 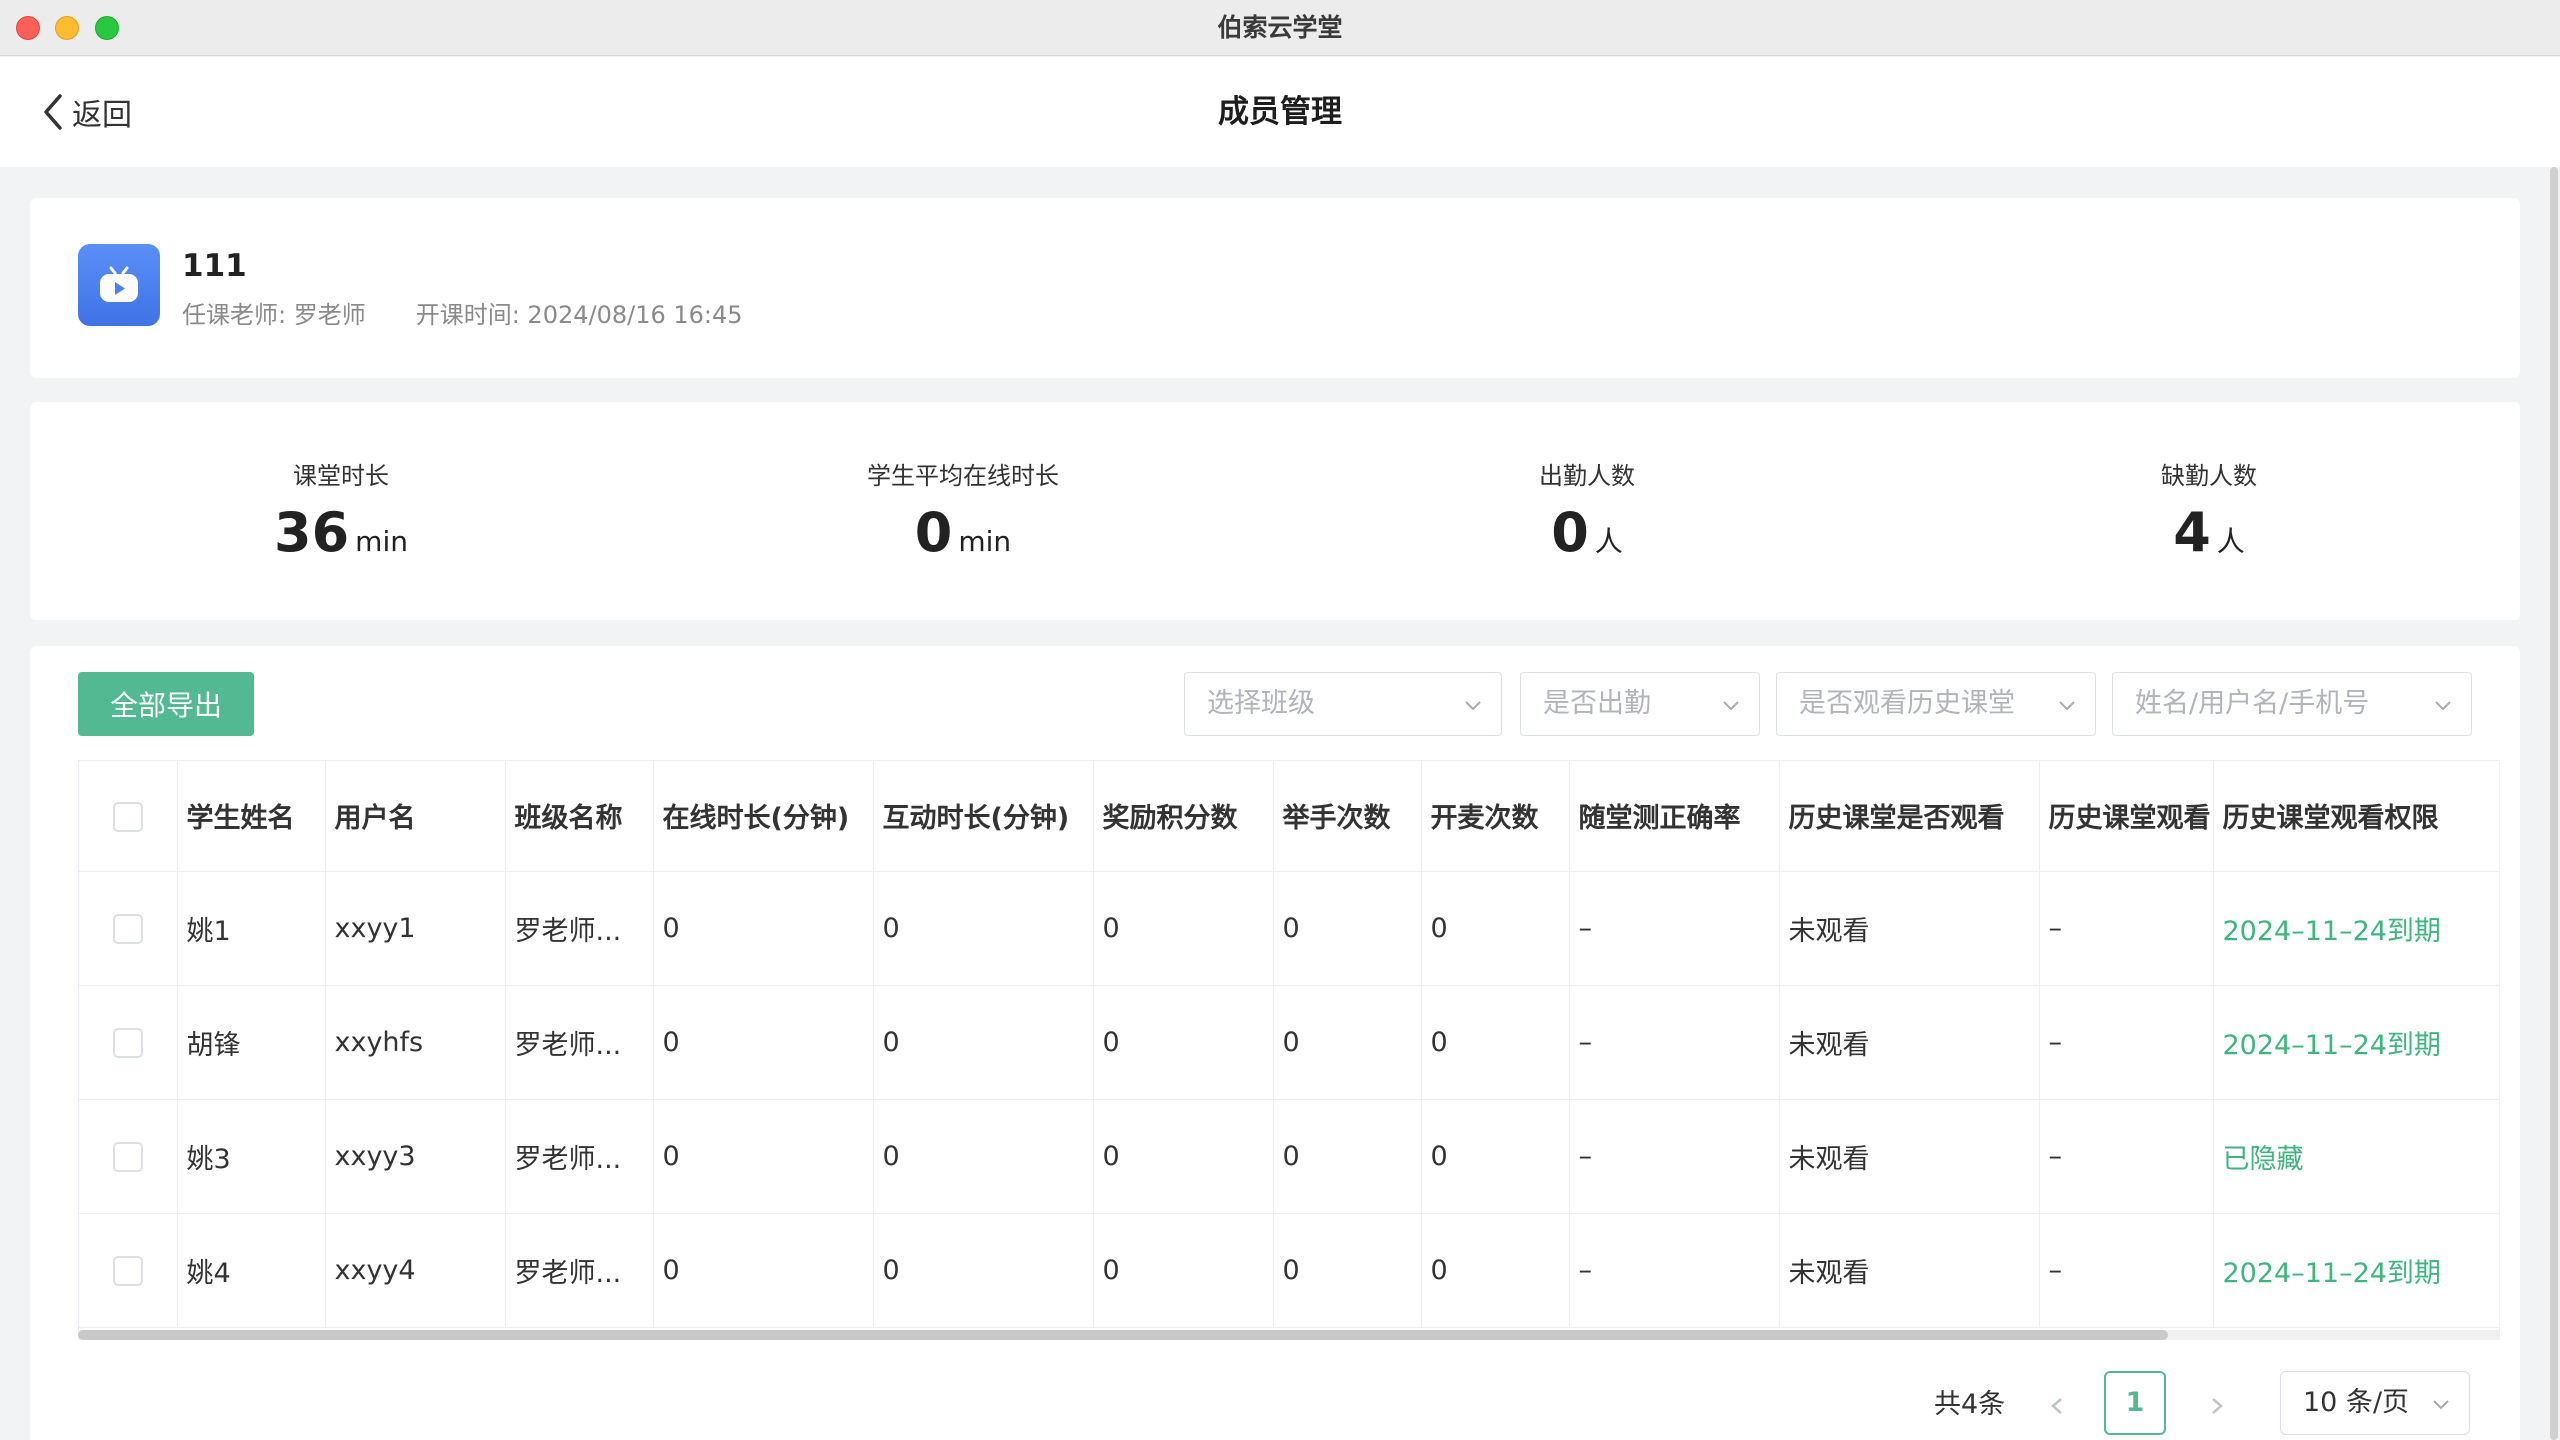 I want to click on select-all-checkbox, so click(x=127, y=816).